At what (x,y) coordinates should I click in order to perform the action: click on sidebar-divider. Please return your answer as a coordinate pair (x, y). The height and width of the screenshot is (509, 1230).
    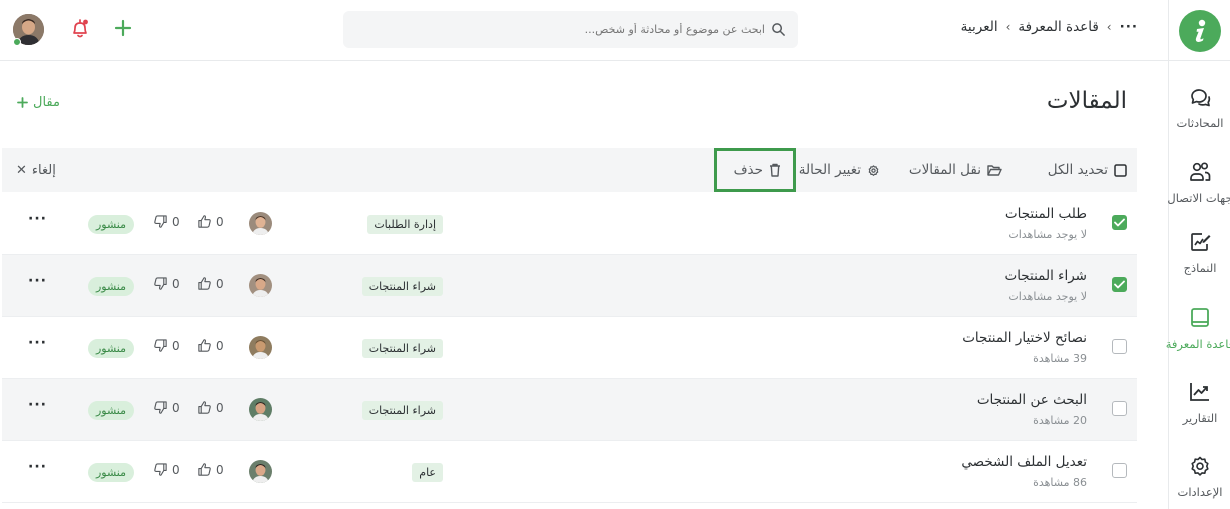
    Looking at the image, I should click on (1199, 60).